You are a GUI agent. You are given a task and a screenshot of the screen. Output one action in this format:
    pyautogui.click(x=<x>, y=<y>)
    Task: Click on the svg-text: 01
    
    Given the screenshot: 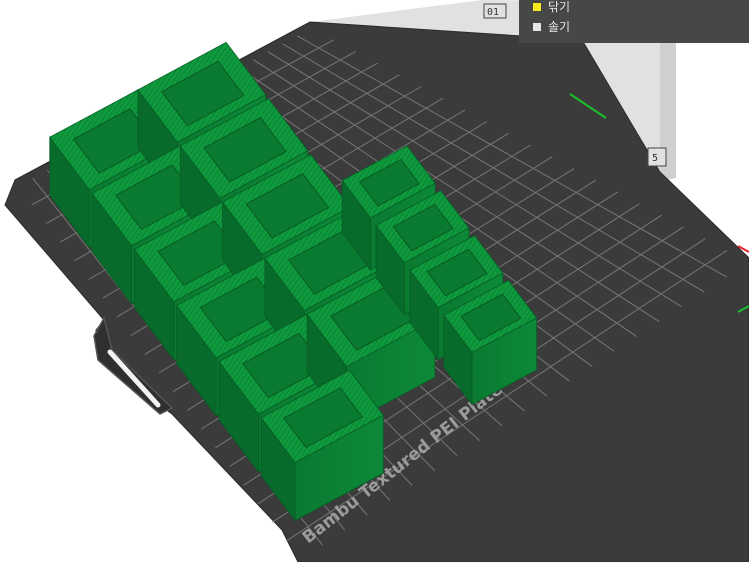 What is the action you would take?
    pyautogui.click(x=493, y=12)
    